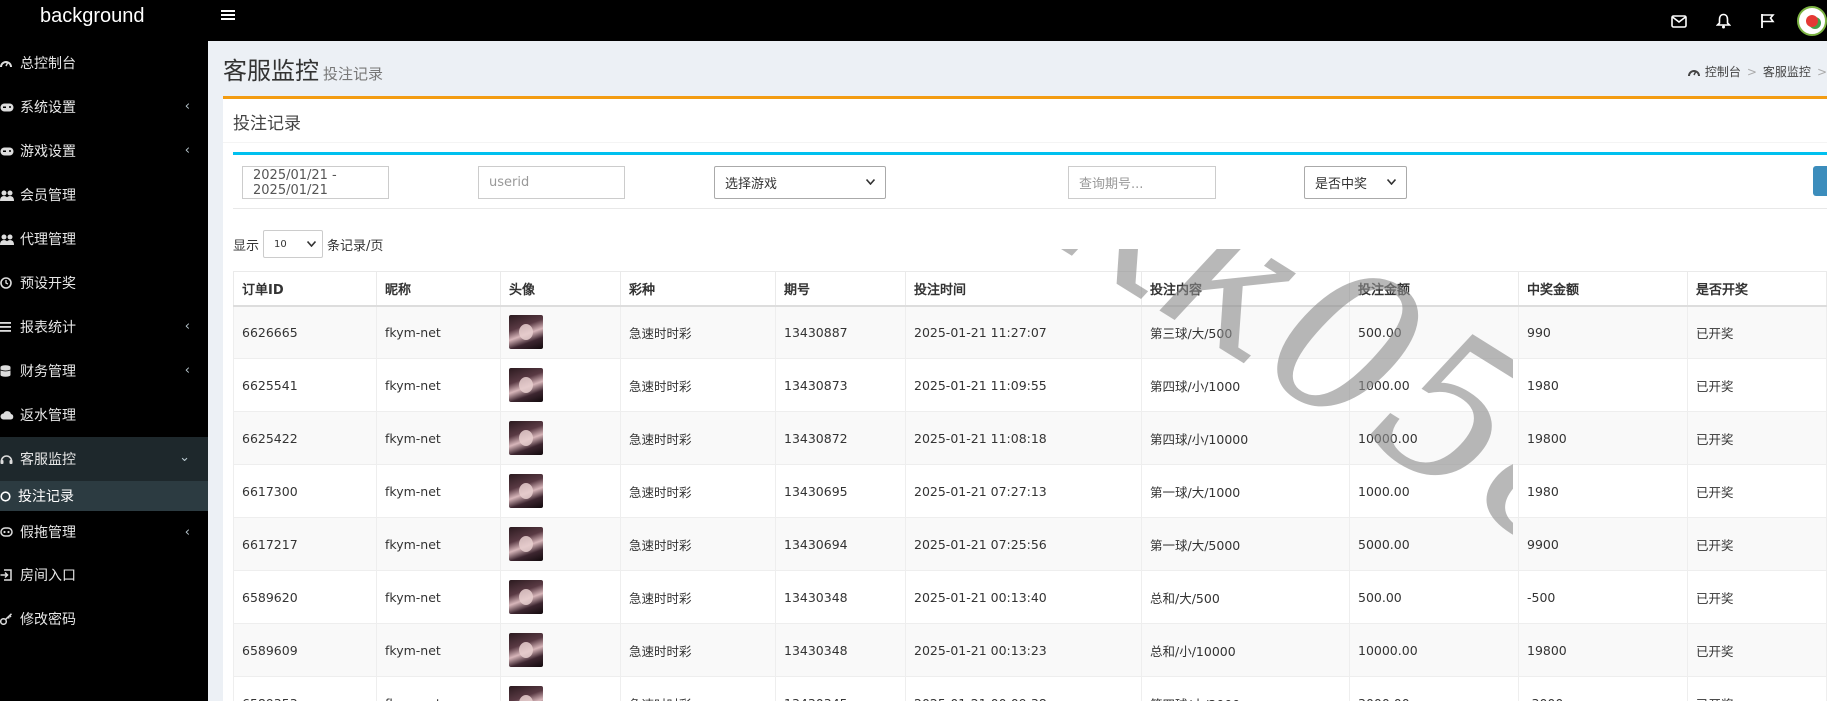 This screenshot has height=701, width=1827. Describe the element at coordinates (104, 415) in the screenshot. I see `sidebar-item-rebate: 返水管理` at that location.